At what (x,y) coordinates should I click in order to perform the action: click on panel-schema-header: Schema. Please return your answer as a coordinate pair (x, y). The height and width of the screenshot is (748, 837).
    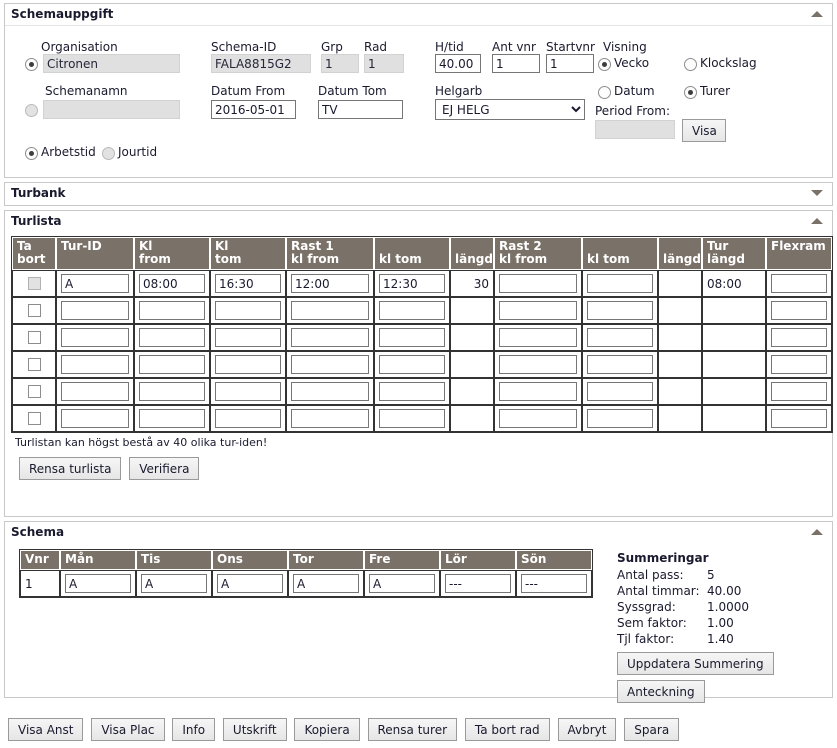
    Looking at the image, I should click on (418, 532).